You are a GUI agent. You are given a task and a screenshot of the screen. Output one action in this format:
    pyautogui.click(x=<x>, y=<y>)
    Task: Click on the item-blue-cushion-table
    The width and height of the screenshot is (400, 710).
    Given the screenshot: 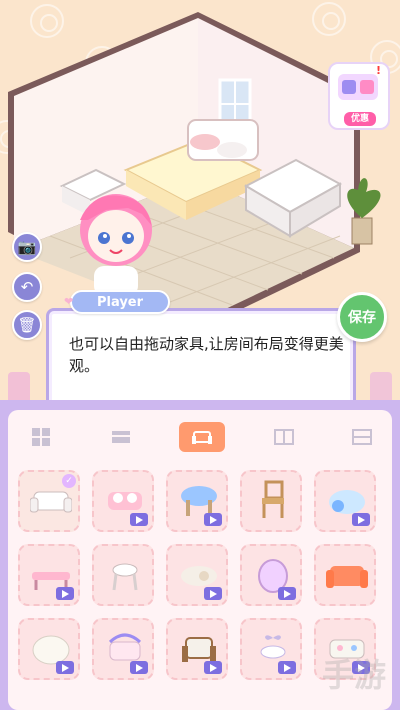 What is the action you would take?
    pyautogui.click(x=197, y=501)
    